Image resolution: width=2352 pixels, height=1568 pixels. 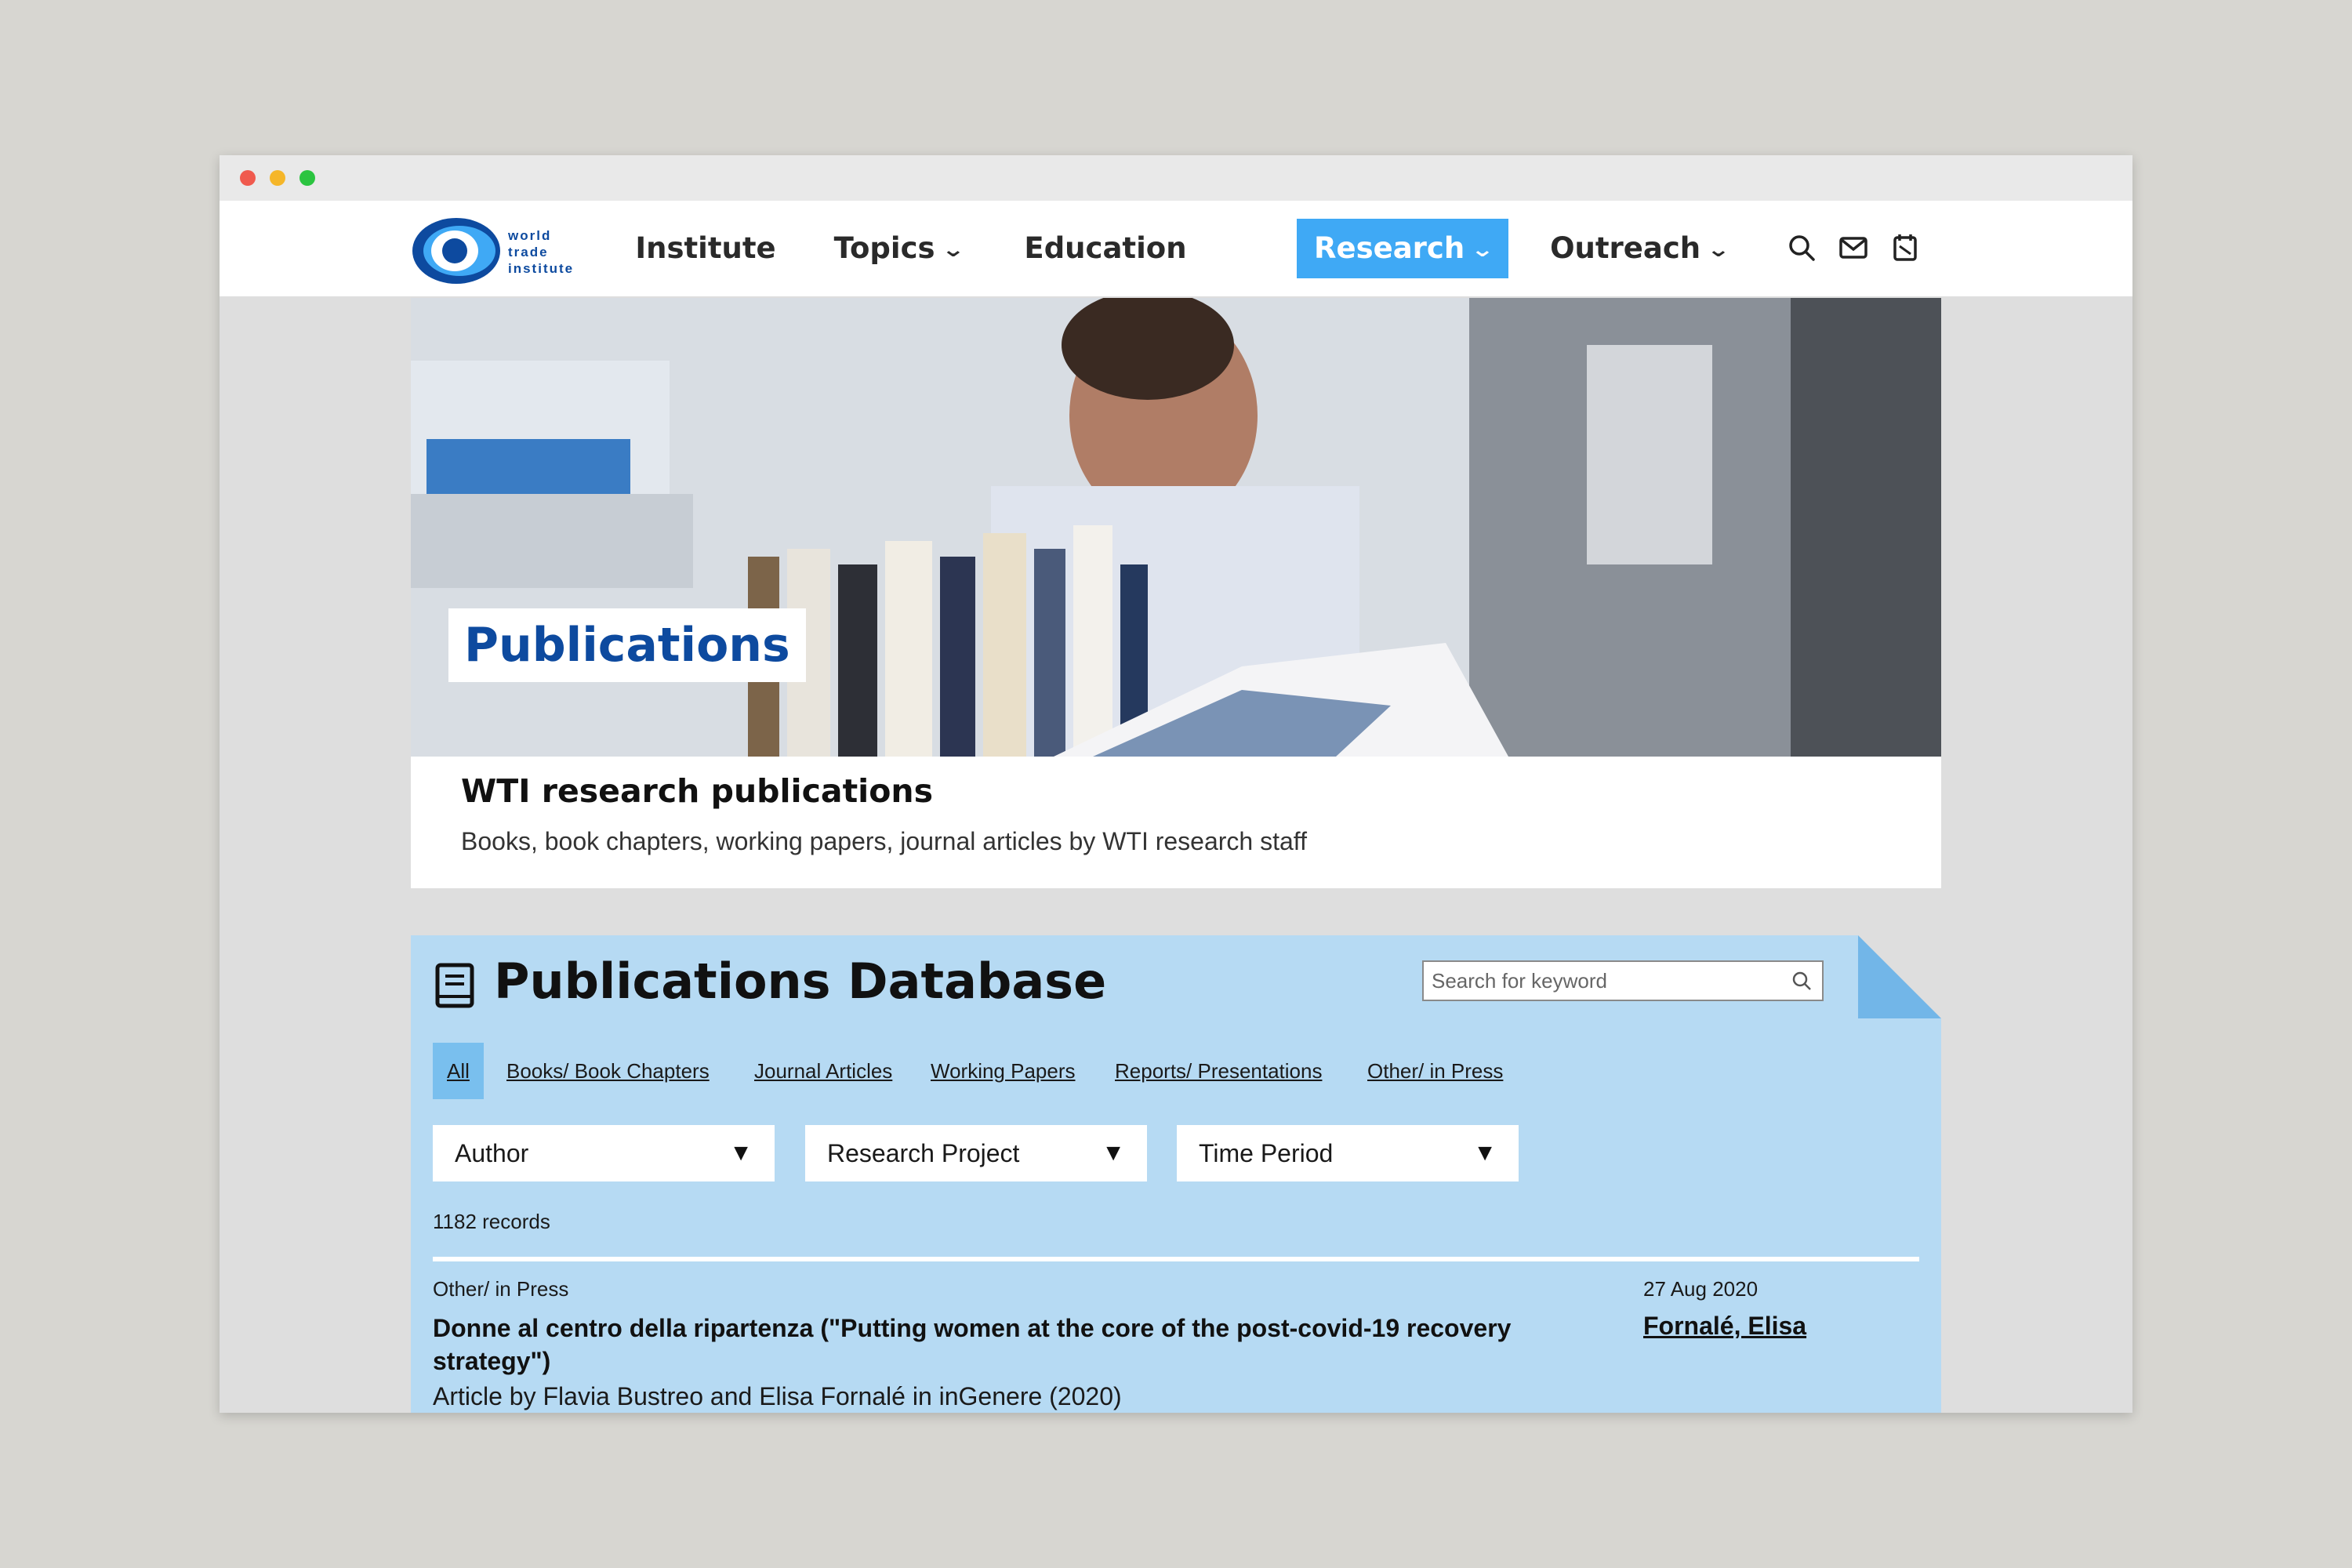 I want to click on keyword-search, so click(x=1623, y=980).